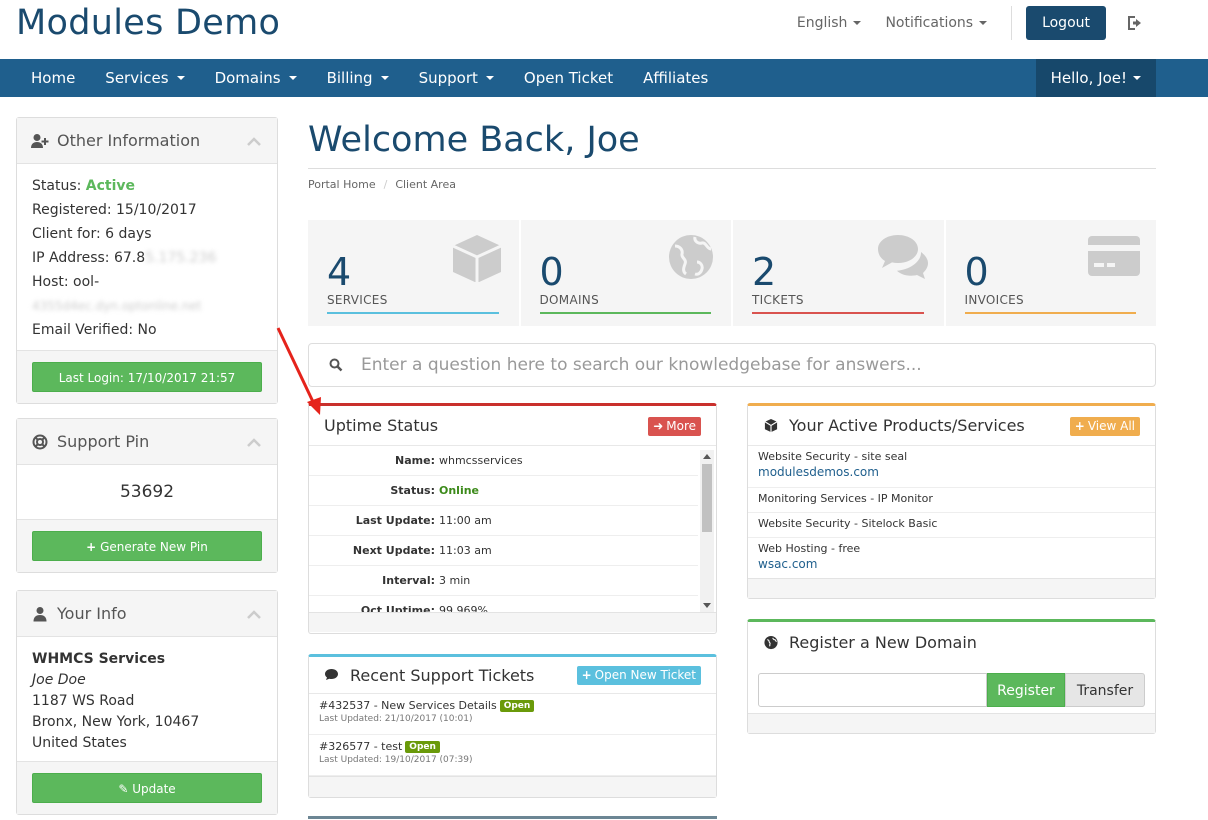  Describe the element at coordinates (408, 705) in the screenshot. I see `ticket-title: #432537 - New Services Details` at that location.